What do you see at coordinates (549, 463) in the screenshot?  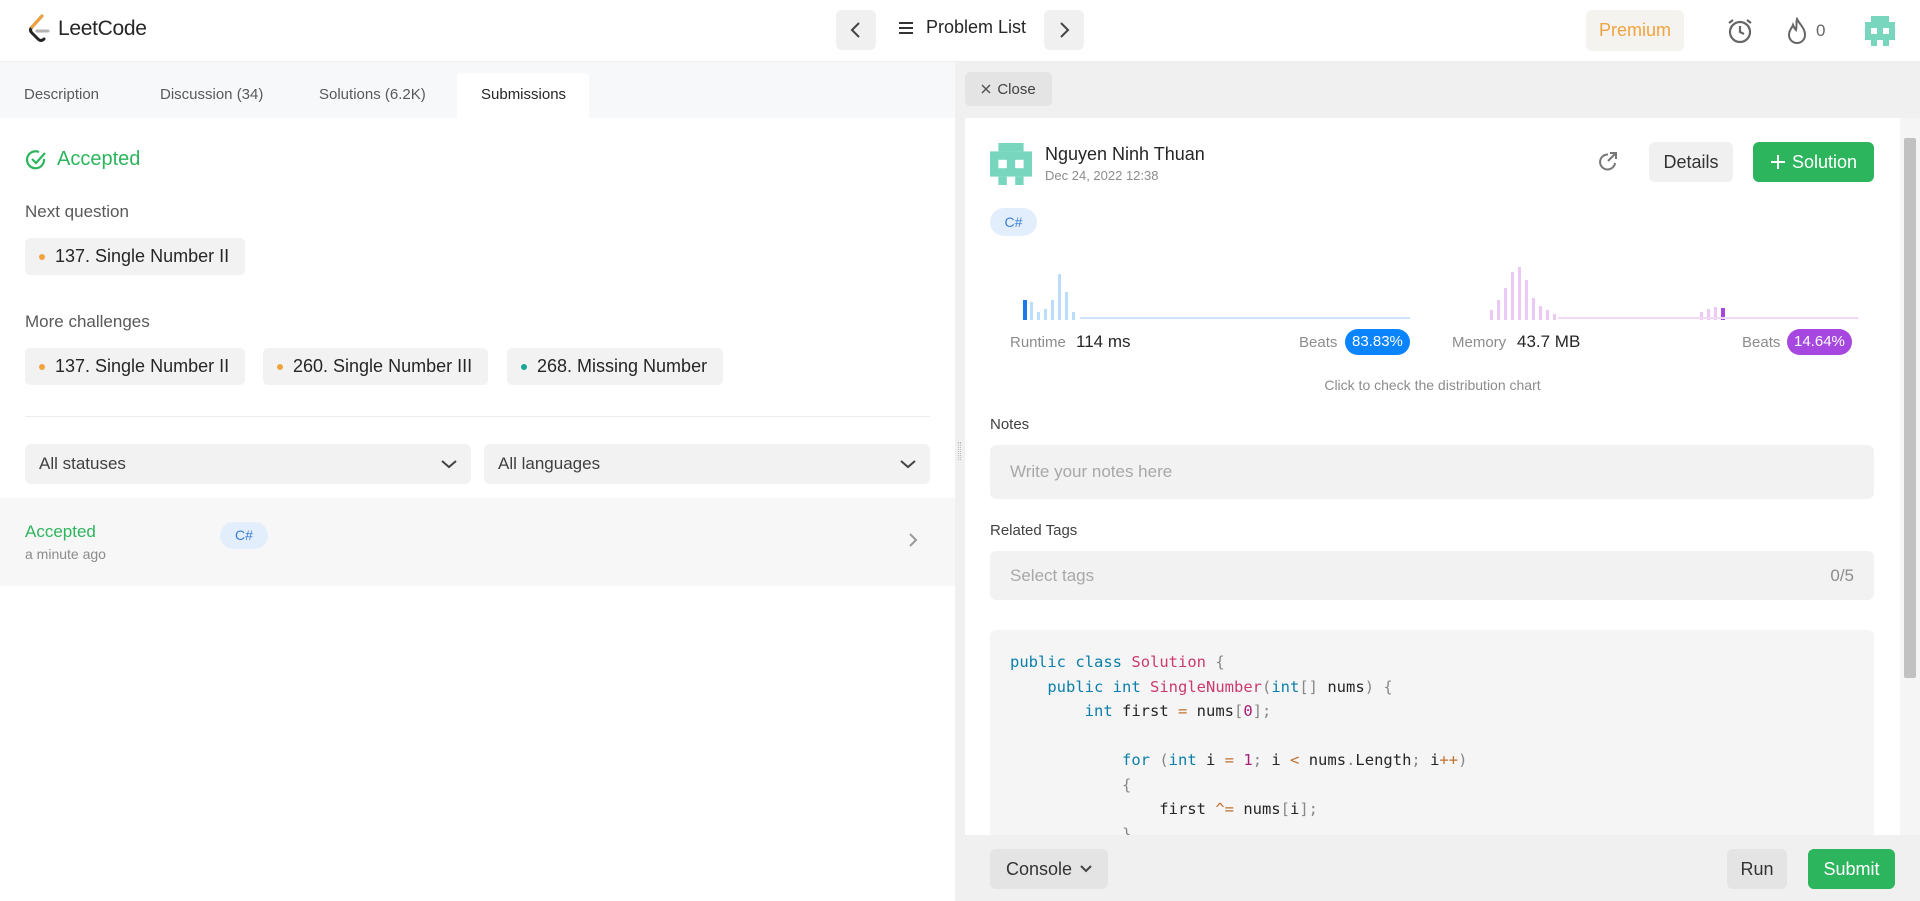 I see `language-filter-value: All languages` at bounding box center [549, 463].